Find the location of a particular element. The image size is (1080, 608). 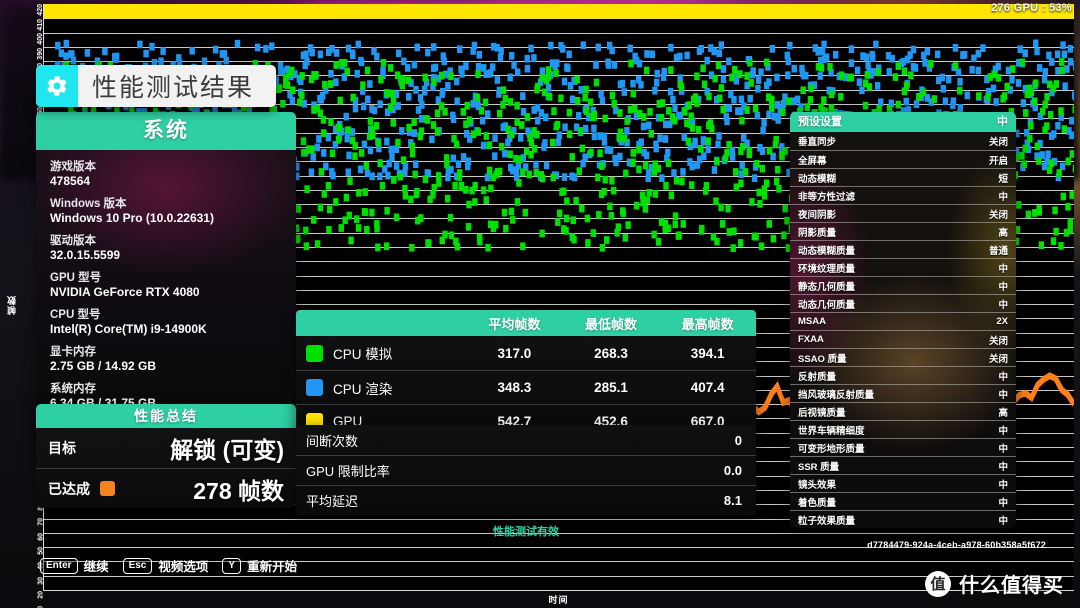

stat-label: 间断次数 is located at coordinates (332, 441).